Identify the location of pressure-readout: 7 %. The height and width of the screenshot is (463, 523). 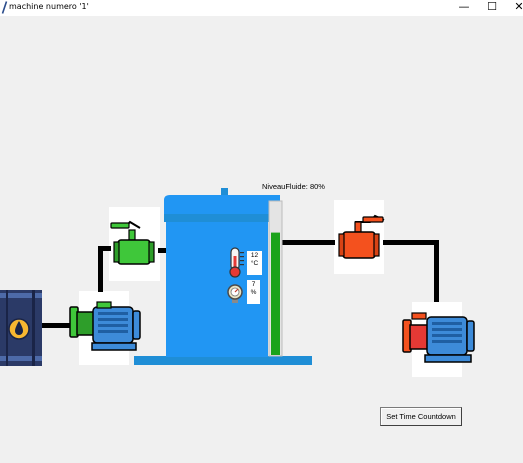
(253, 292).